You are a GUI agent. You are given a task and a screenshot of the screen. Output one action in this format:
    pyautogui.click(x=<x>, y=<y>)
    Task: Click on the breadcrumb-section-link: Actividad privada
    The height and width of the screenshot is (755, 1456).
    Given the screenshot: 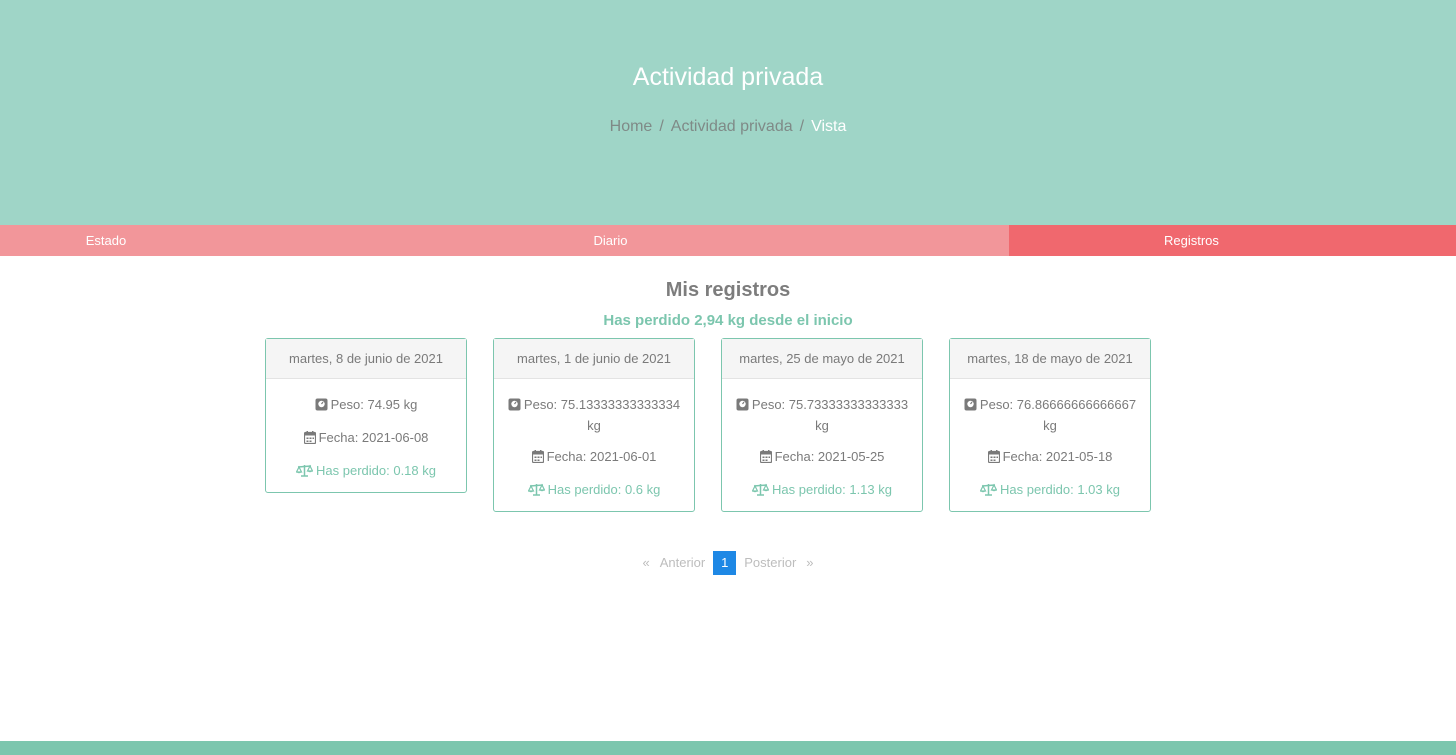 What is the action you would take?
    pyautogui.click(x=732, y=126)
    